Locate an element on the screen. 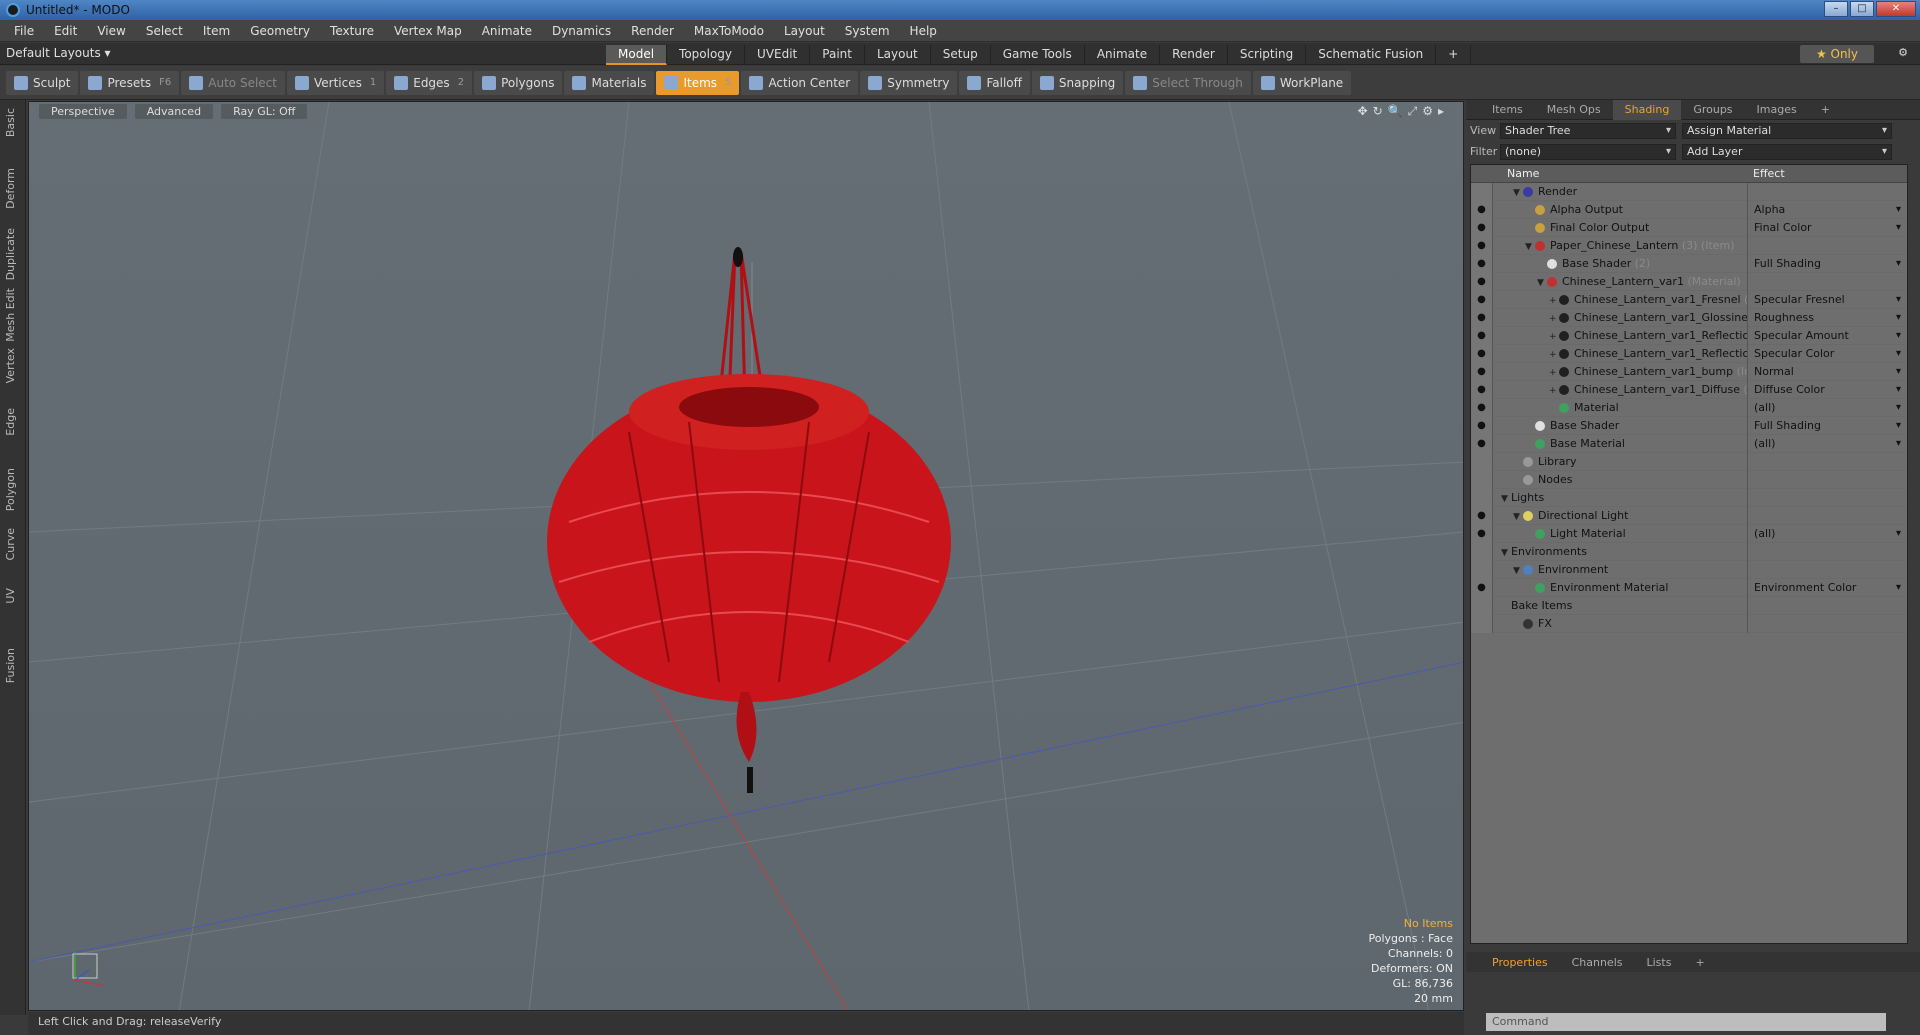 The image size is (1920, 1035). sculpt-button: Sculpt is located at coordinates (42, 82).